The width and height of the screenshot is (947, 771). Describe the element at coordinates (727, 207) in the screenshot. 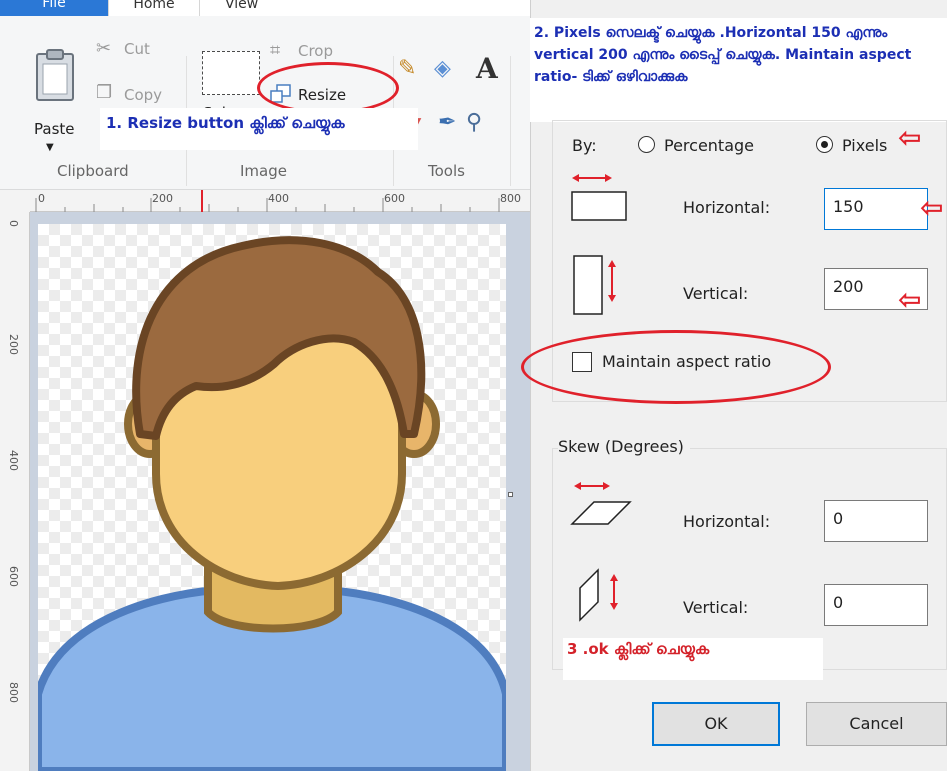

I see `resize-horizontal-label: Horizontal:` at that location.